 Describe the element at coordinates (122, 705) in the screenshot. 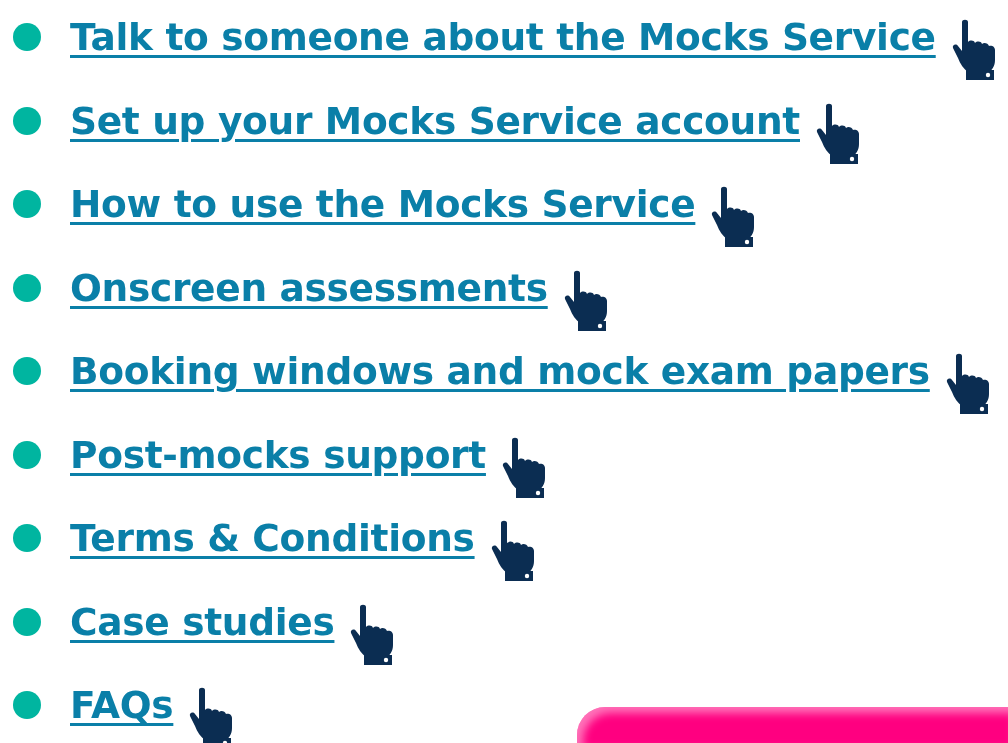

I see `link: FAQs` at that location.